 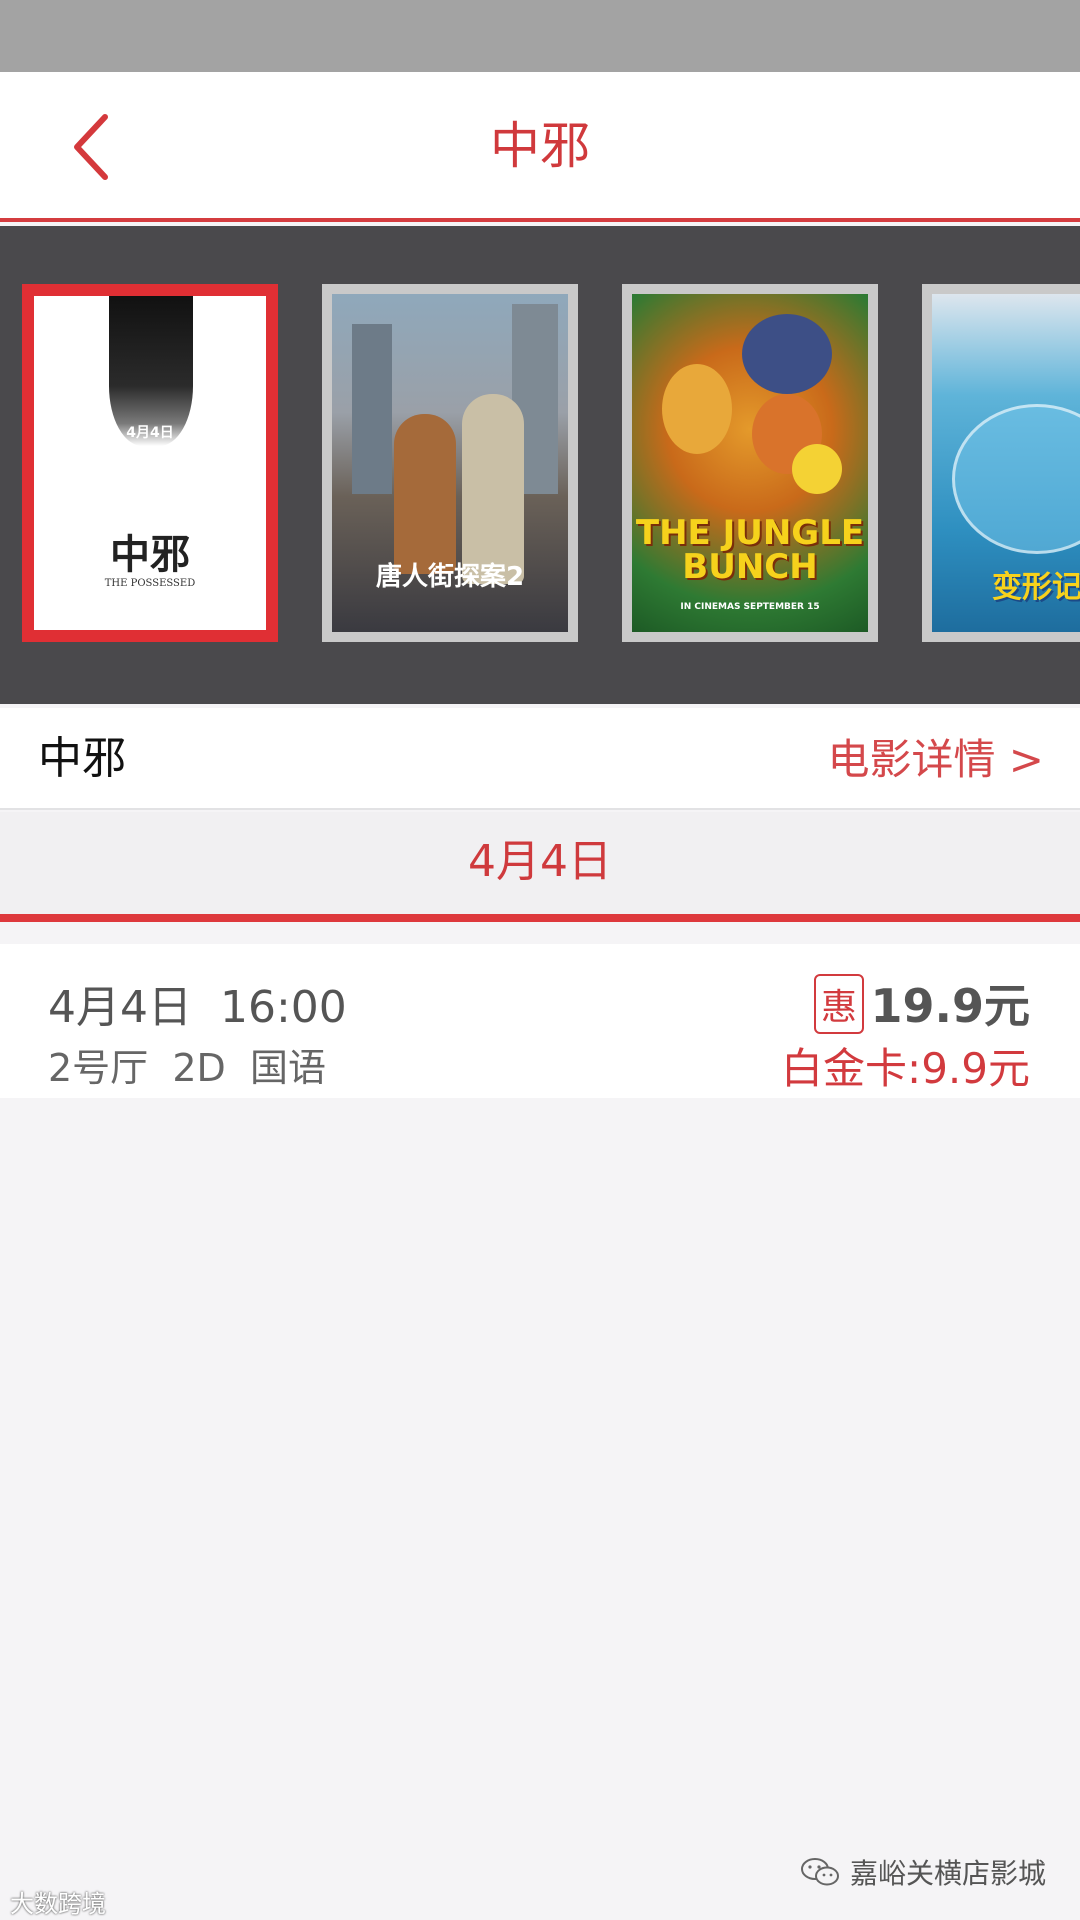 I want to click on showtime-row: 4月4日 16:00 2号厅 2D 国语 惠 19.9元 白金卡:9.9元, so click(x=540, y=1021).